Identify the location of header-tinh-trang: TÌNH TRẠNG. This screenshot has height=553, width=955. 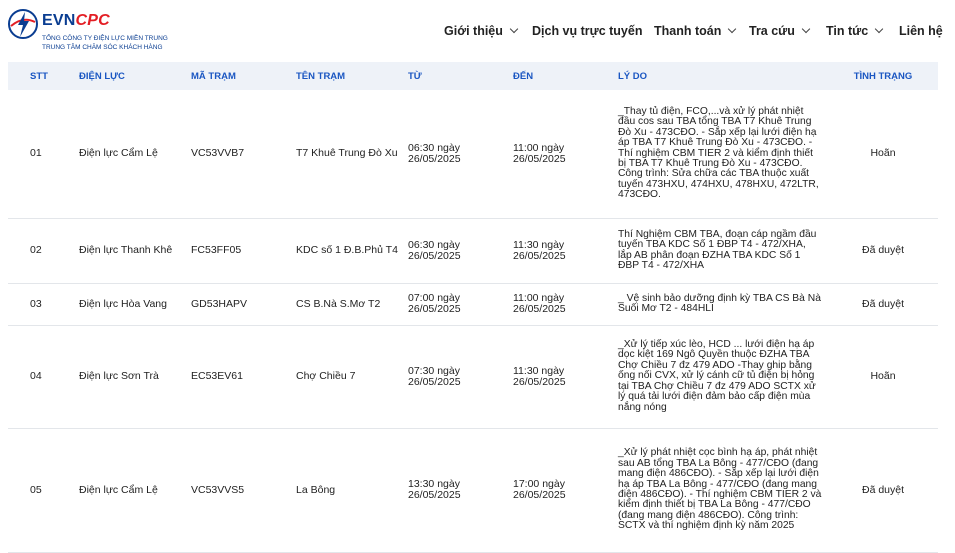
(883, 76).